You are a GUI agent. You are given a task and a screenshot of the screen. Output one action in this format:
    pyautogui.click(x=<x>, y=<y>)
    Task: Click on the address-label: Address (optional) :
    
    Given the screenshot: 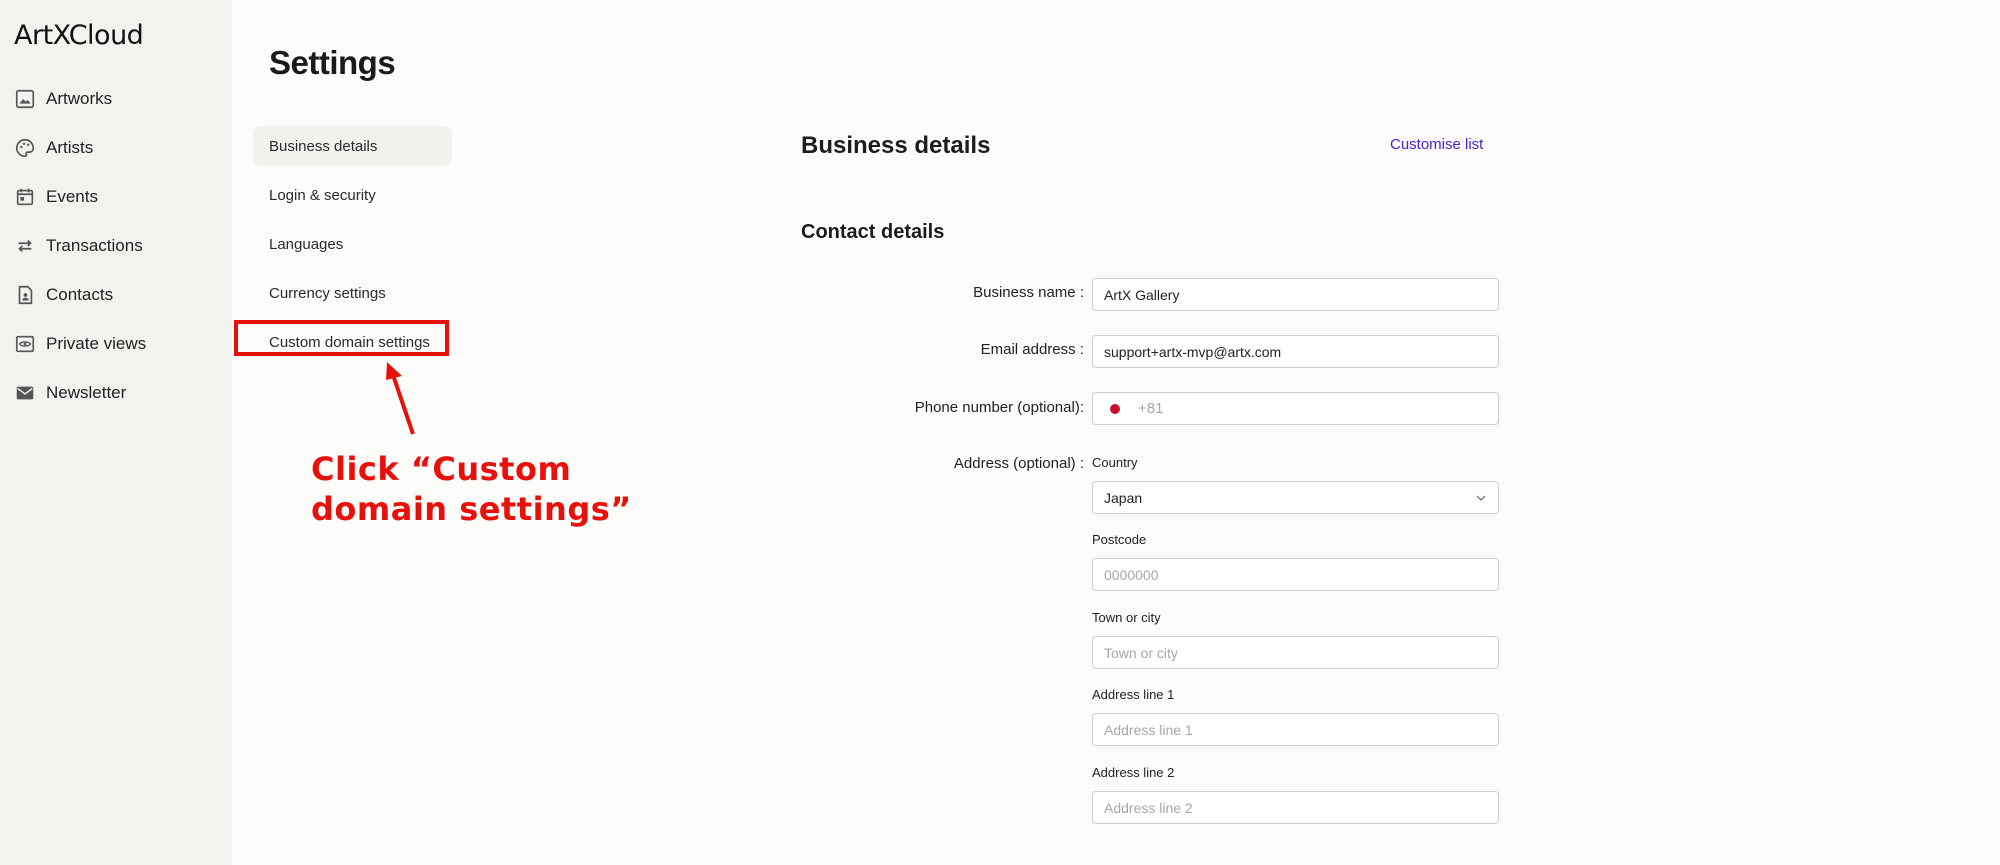 What is the action you would take?
    pyautogui.click(x=1018, y=463)
    